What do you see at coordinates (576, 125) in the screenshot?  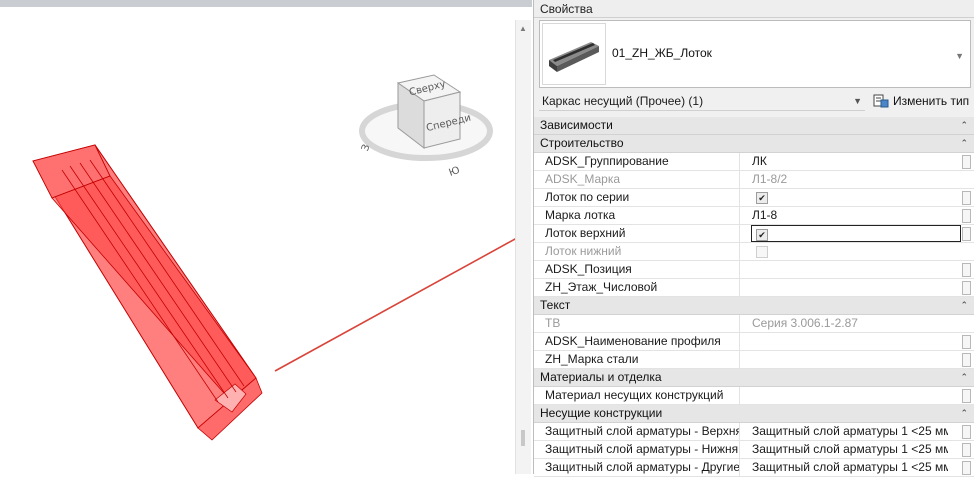 I see `category-label: Зависимости` at bounding box center [576, 125].